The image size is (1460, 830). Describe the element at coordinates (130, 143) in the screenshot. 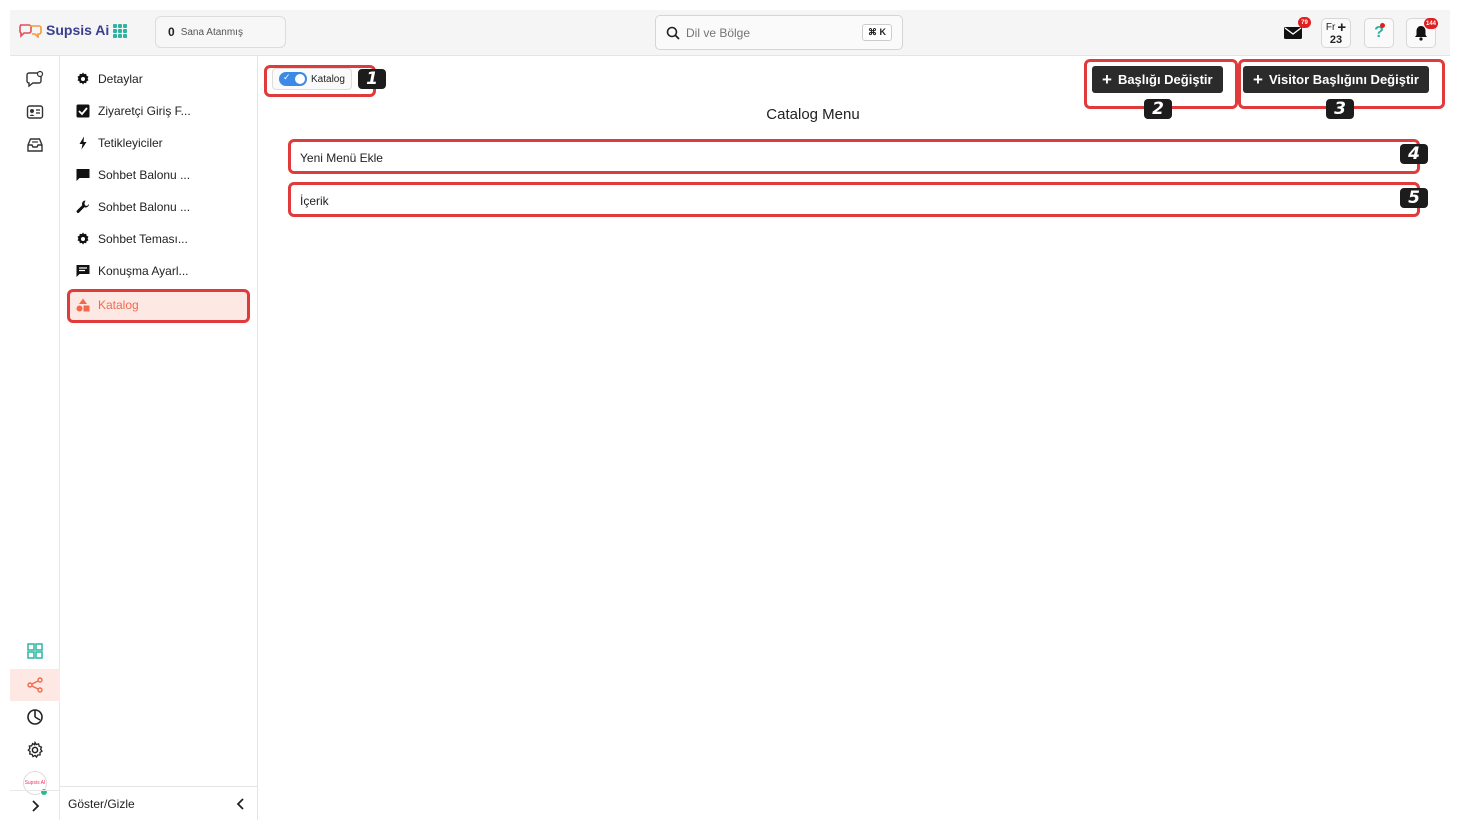

I see `menu-item-label: Tetikleyiciler` at that location.